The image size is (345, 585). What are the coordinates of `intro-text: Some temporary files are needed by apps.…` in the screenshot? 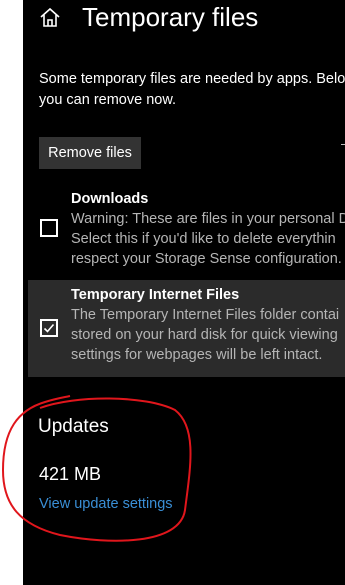 It's located at (192, 90).